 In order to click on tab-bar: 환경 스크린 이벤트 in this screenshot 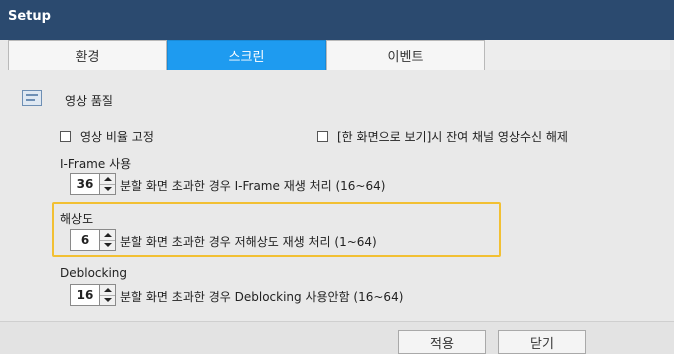, I will do `click(339, 55)`.